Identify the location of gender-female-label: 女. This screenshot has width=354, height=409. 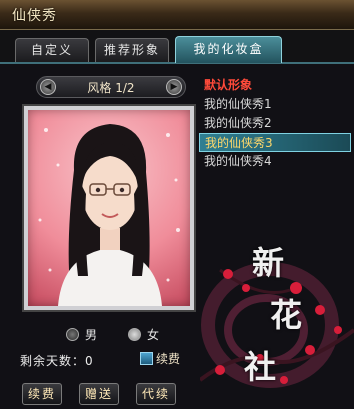
(153, 335).